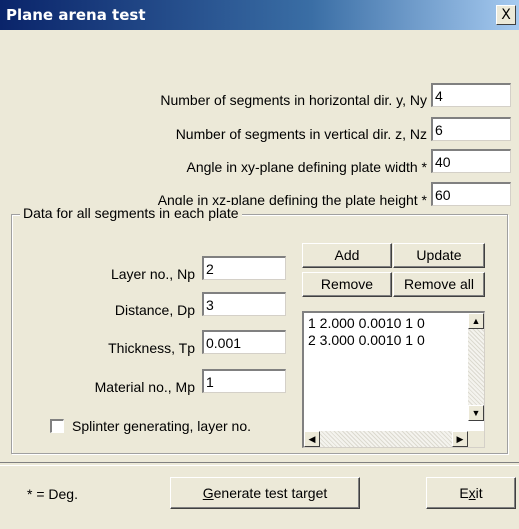 The image size is (519, 529). What do you see at coordinates (57, 426) in the screenshot?
I see `splinter-checkbox` at bounding box center [57, 426].